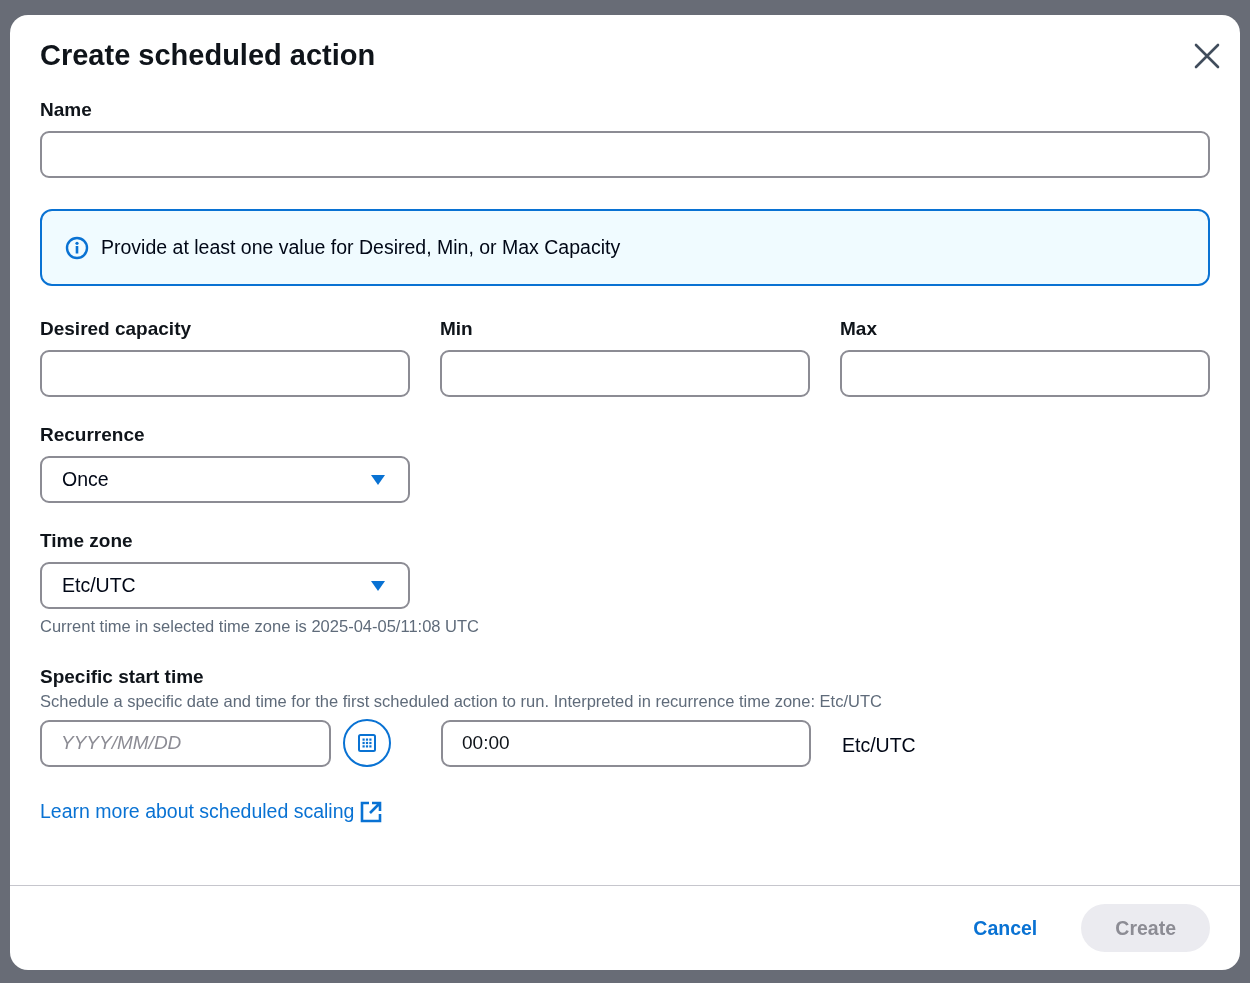  I want to click on time-input: 00:00, so click(626, 743).